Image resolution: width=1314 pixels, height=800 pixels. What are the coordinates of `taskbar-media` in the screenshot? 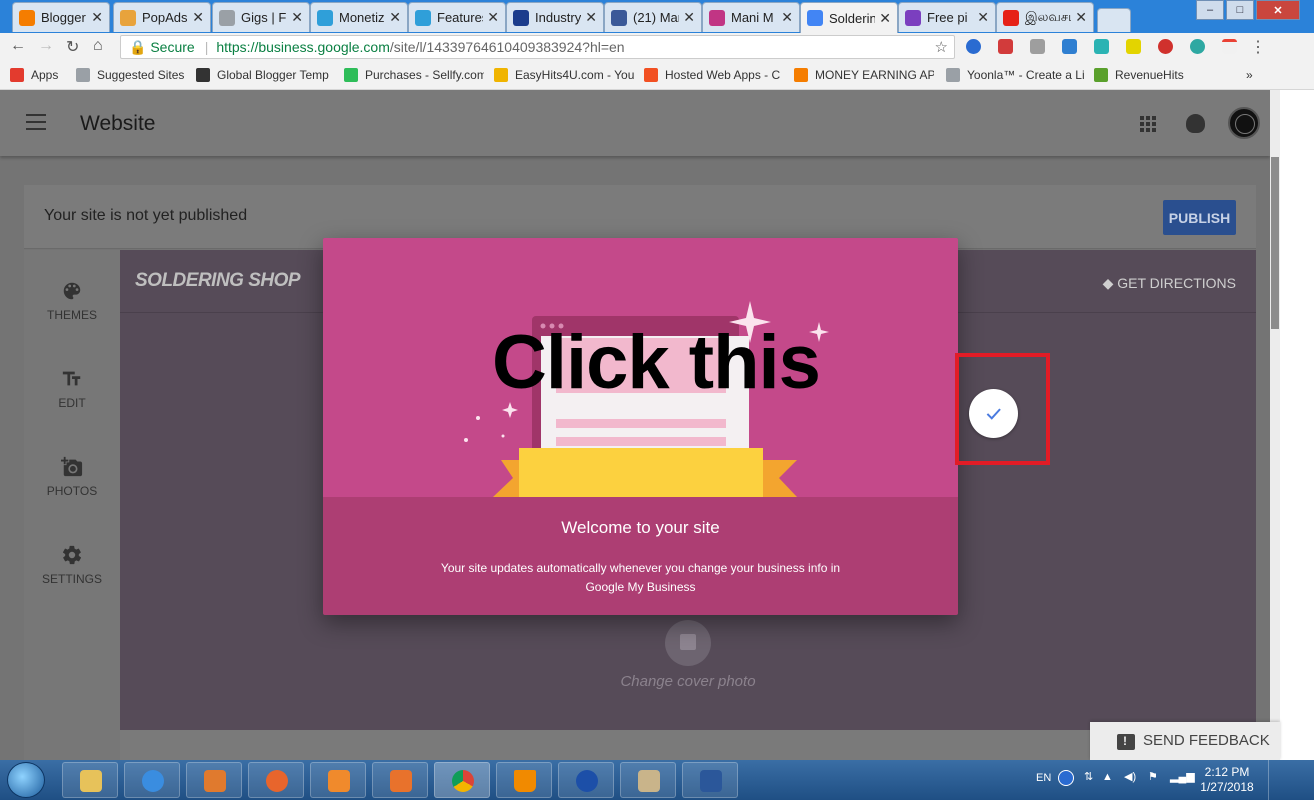 It's located at (214, 780).